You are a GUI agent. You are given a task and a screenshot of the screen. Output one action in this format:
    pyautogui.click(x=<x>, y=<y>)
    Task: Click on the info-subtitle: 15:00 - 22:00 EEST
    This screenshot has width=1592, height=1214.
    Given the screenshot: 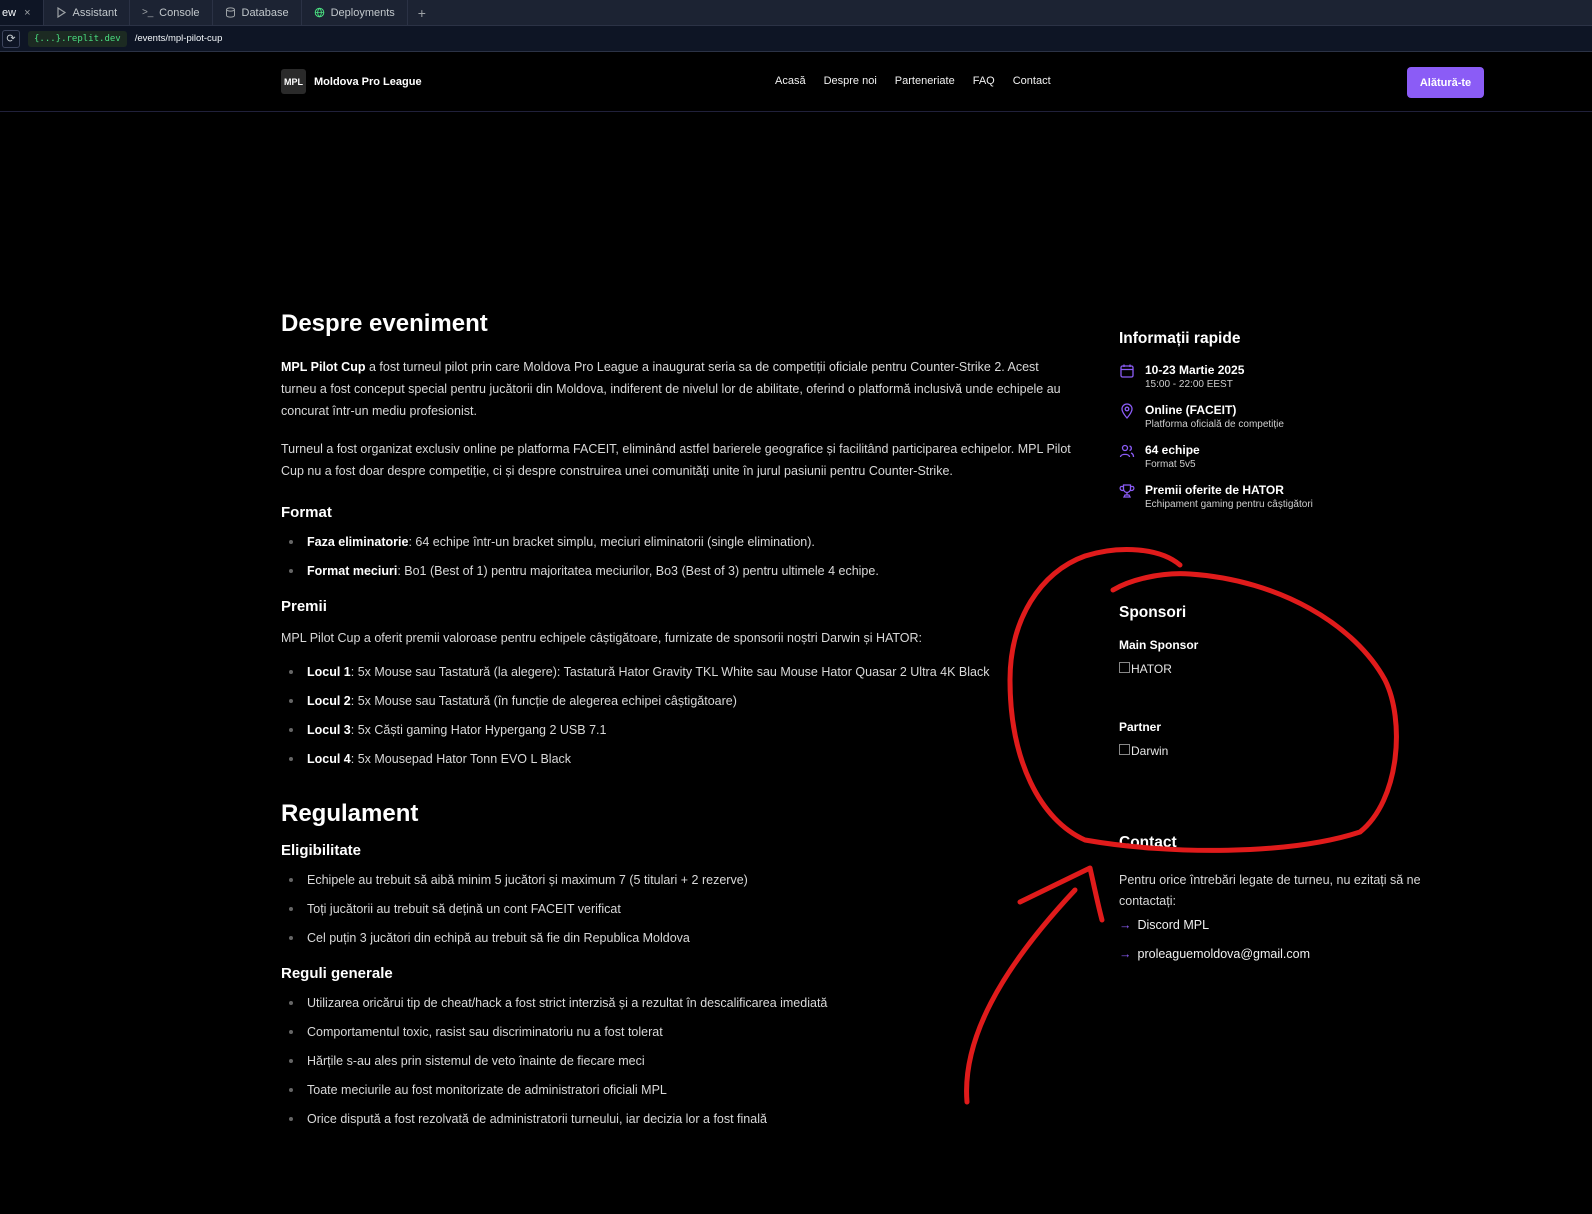 What is the action you would take?
    pyautogui.click(x=1189, y=384)
    